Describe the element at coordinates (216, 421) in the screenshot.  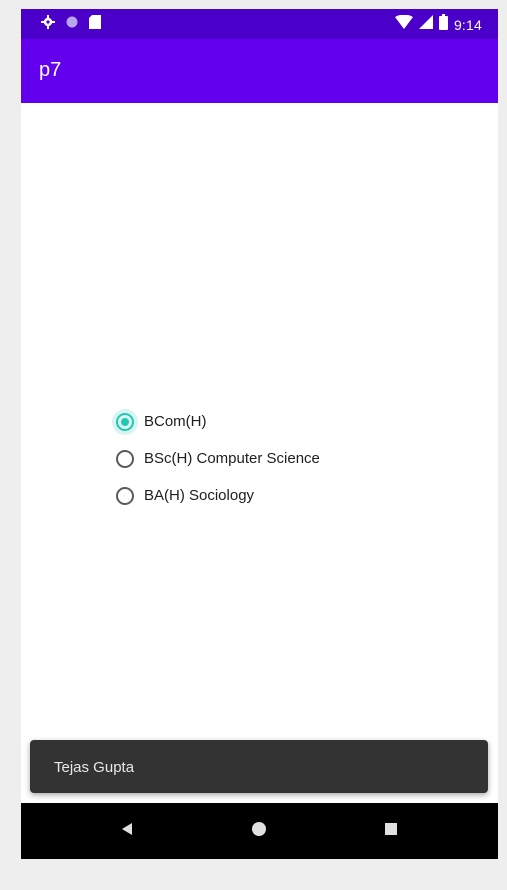
I see `radio-option-bcom: BCom(H)` at that location.